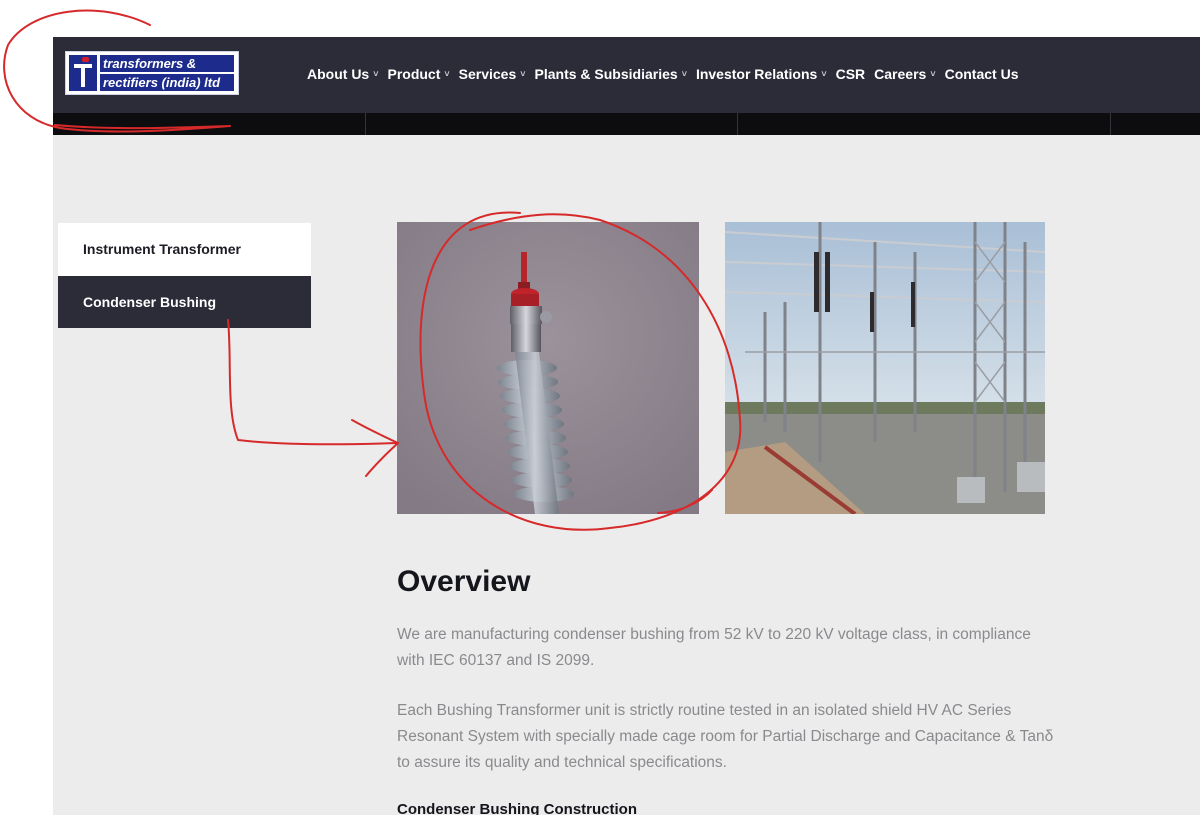 This screenshot has width=1200, height=815. Describe the element at coordinates (756, 74) in the screenshot. I see `nav-label: Investor Relations` at that location.